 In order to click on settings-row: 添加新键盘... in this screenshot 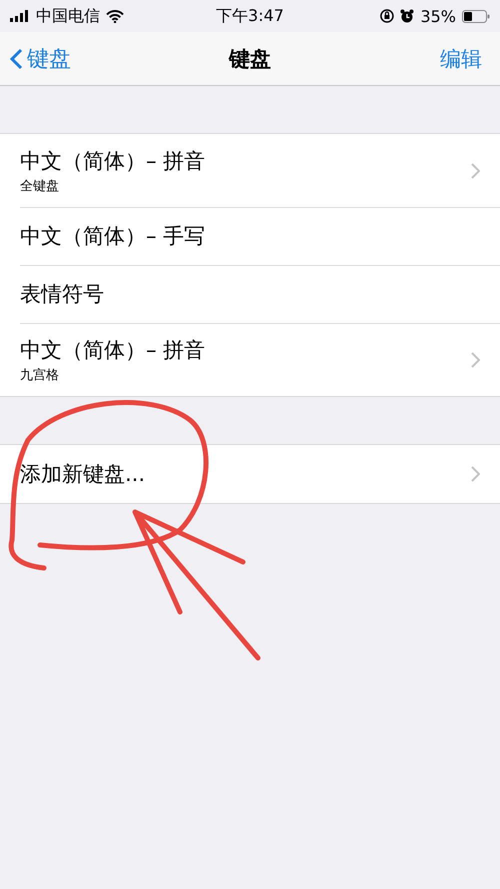, I will do `click(250, 474)`.